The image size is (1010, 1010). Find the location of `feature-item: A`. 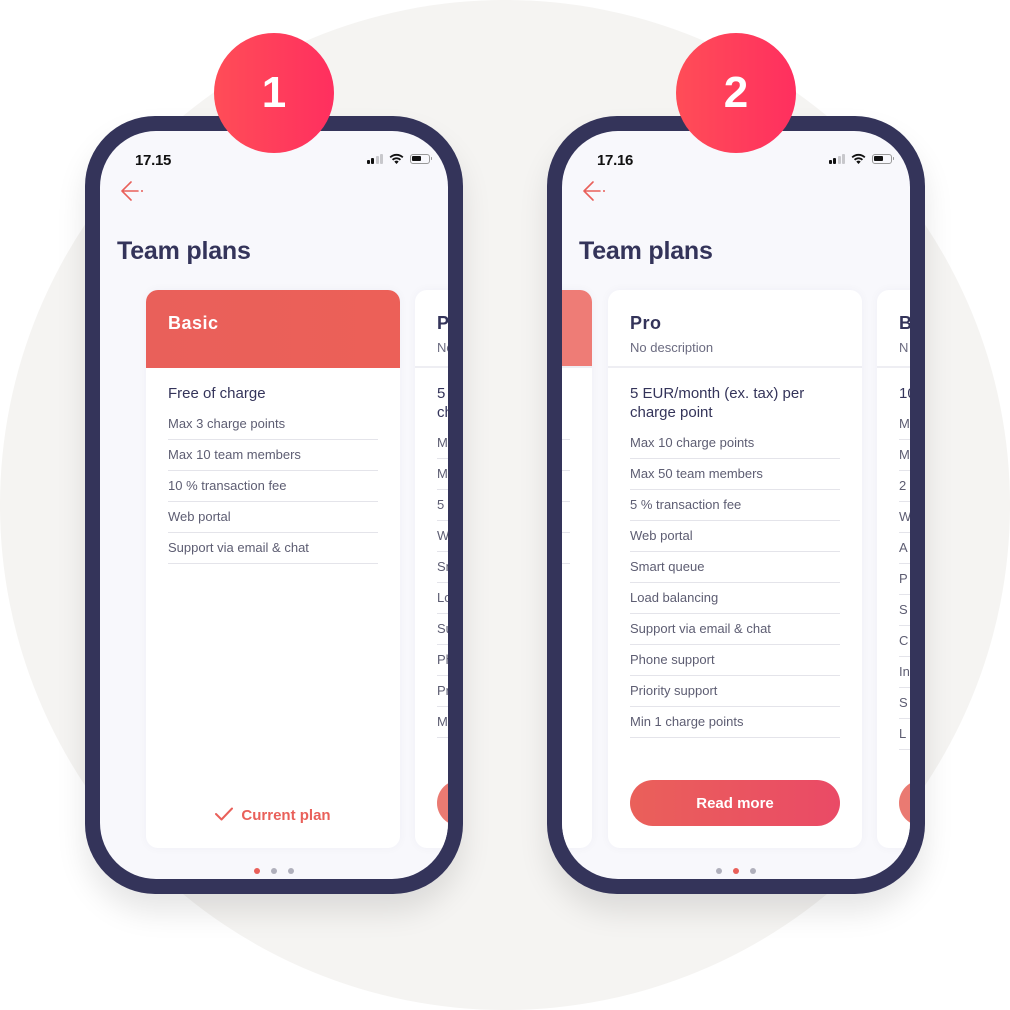

feature-item: A is located at coordinates (904, 548).